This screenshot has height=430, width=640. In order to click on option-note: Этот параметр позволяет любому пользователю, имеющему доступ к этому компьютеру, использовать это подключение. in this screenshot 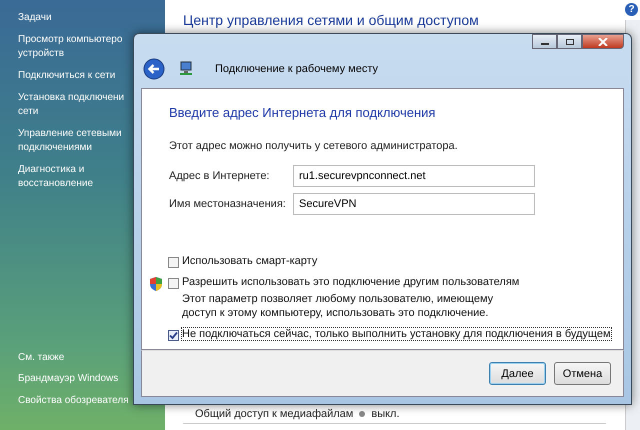, I will do `click(338, 306)`.